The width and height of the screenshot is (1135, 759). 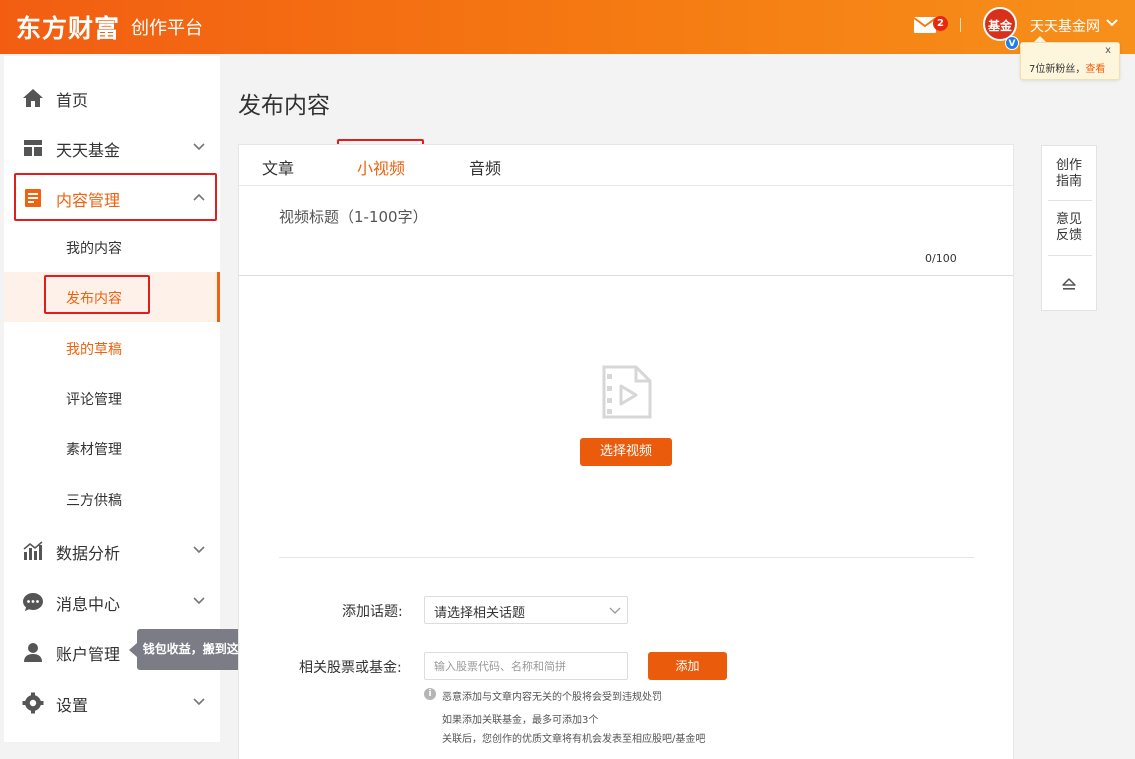 What do you see at coordinates (480, 613) in the screenshot?
I see `topic-select-value: 请选择相关话题` at bounding box center [480, 613].